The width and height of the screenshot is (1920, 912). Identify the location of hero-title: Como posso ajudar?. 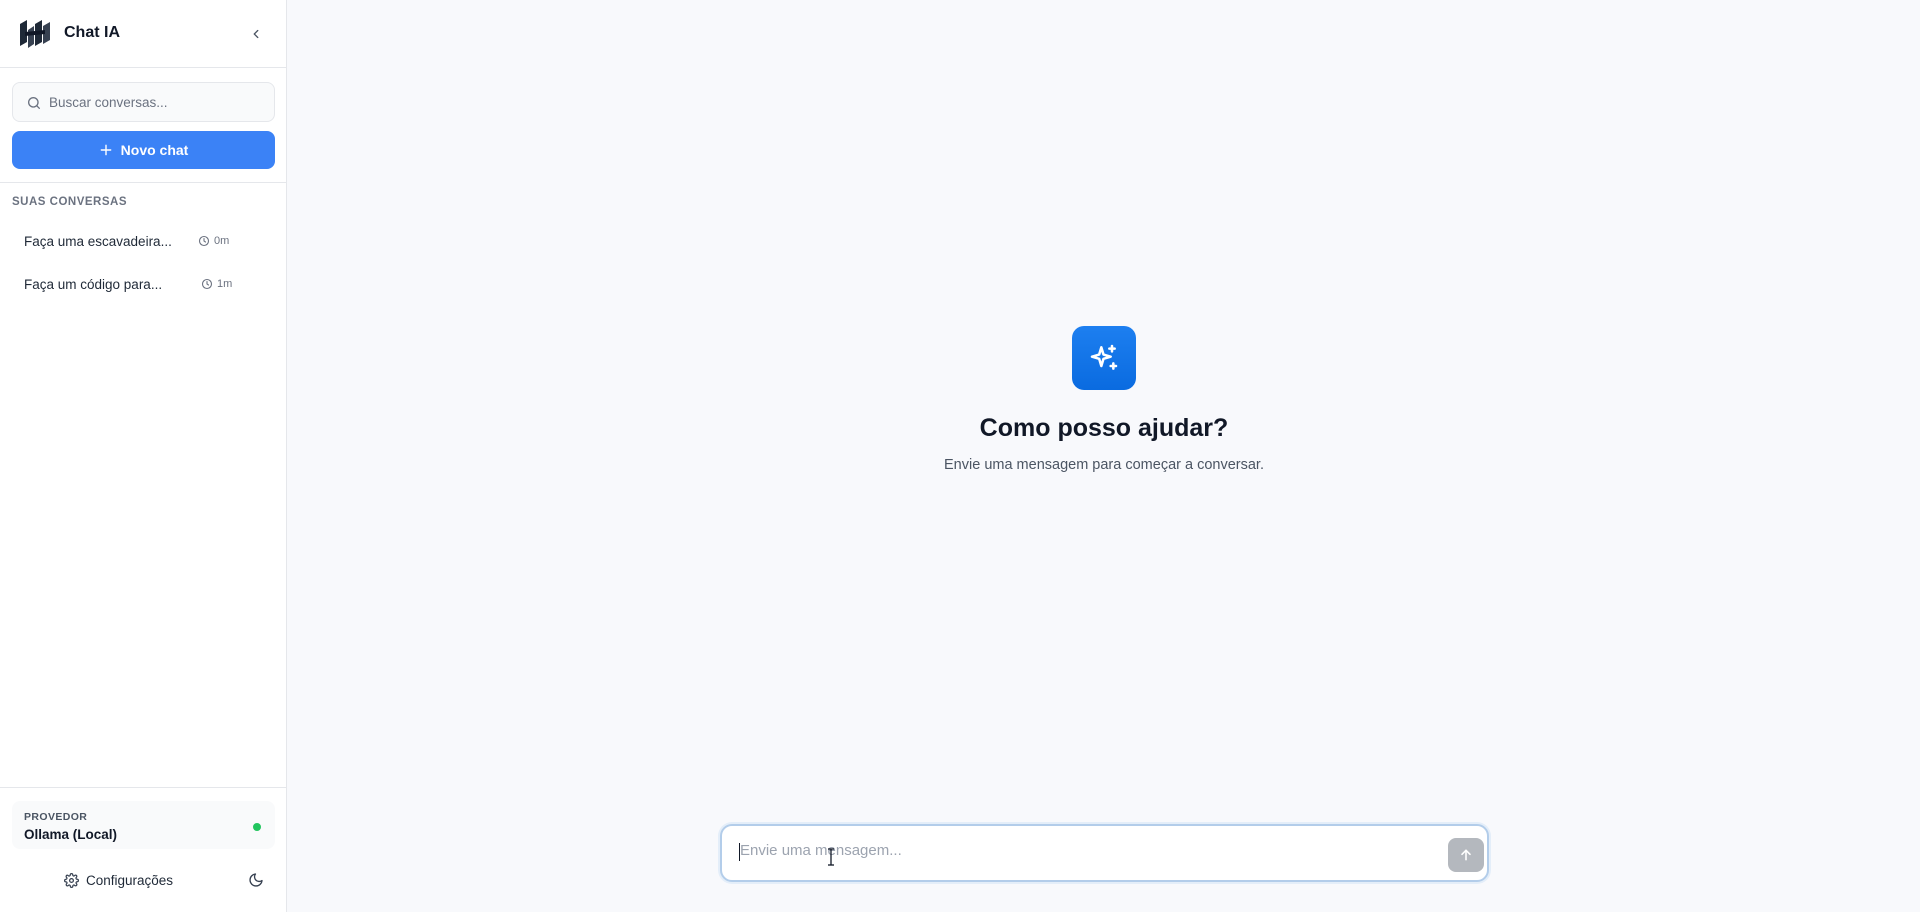
(1104, 428).